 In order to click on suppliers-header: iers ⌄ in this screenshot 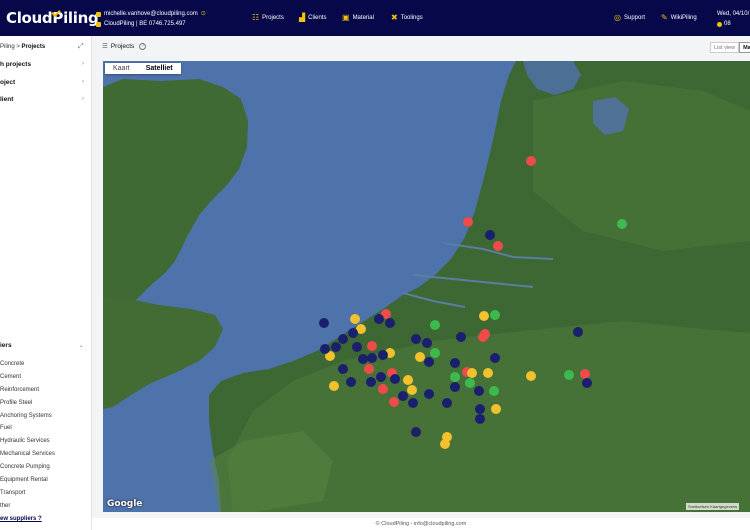, I will do `click(45, 345)`.